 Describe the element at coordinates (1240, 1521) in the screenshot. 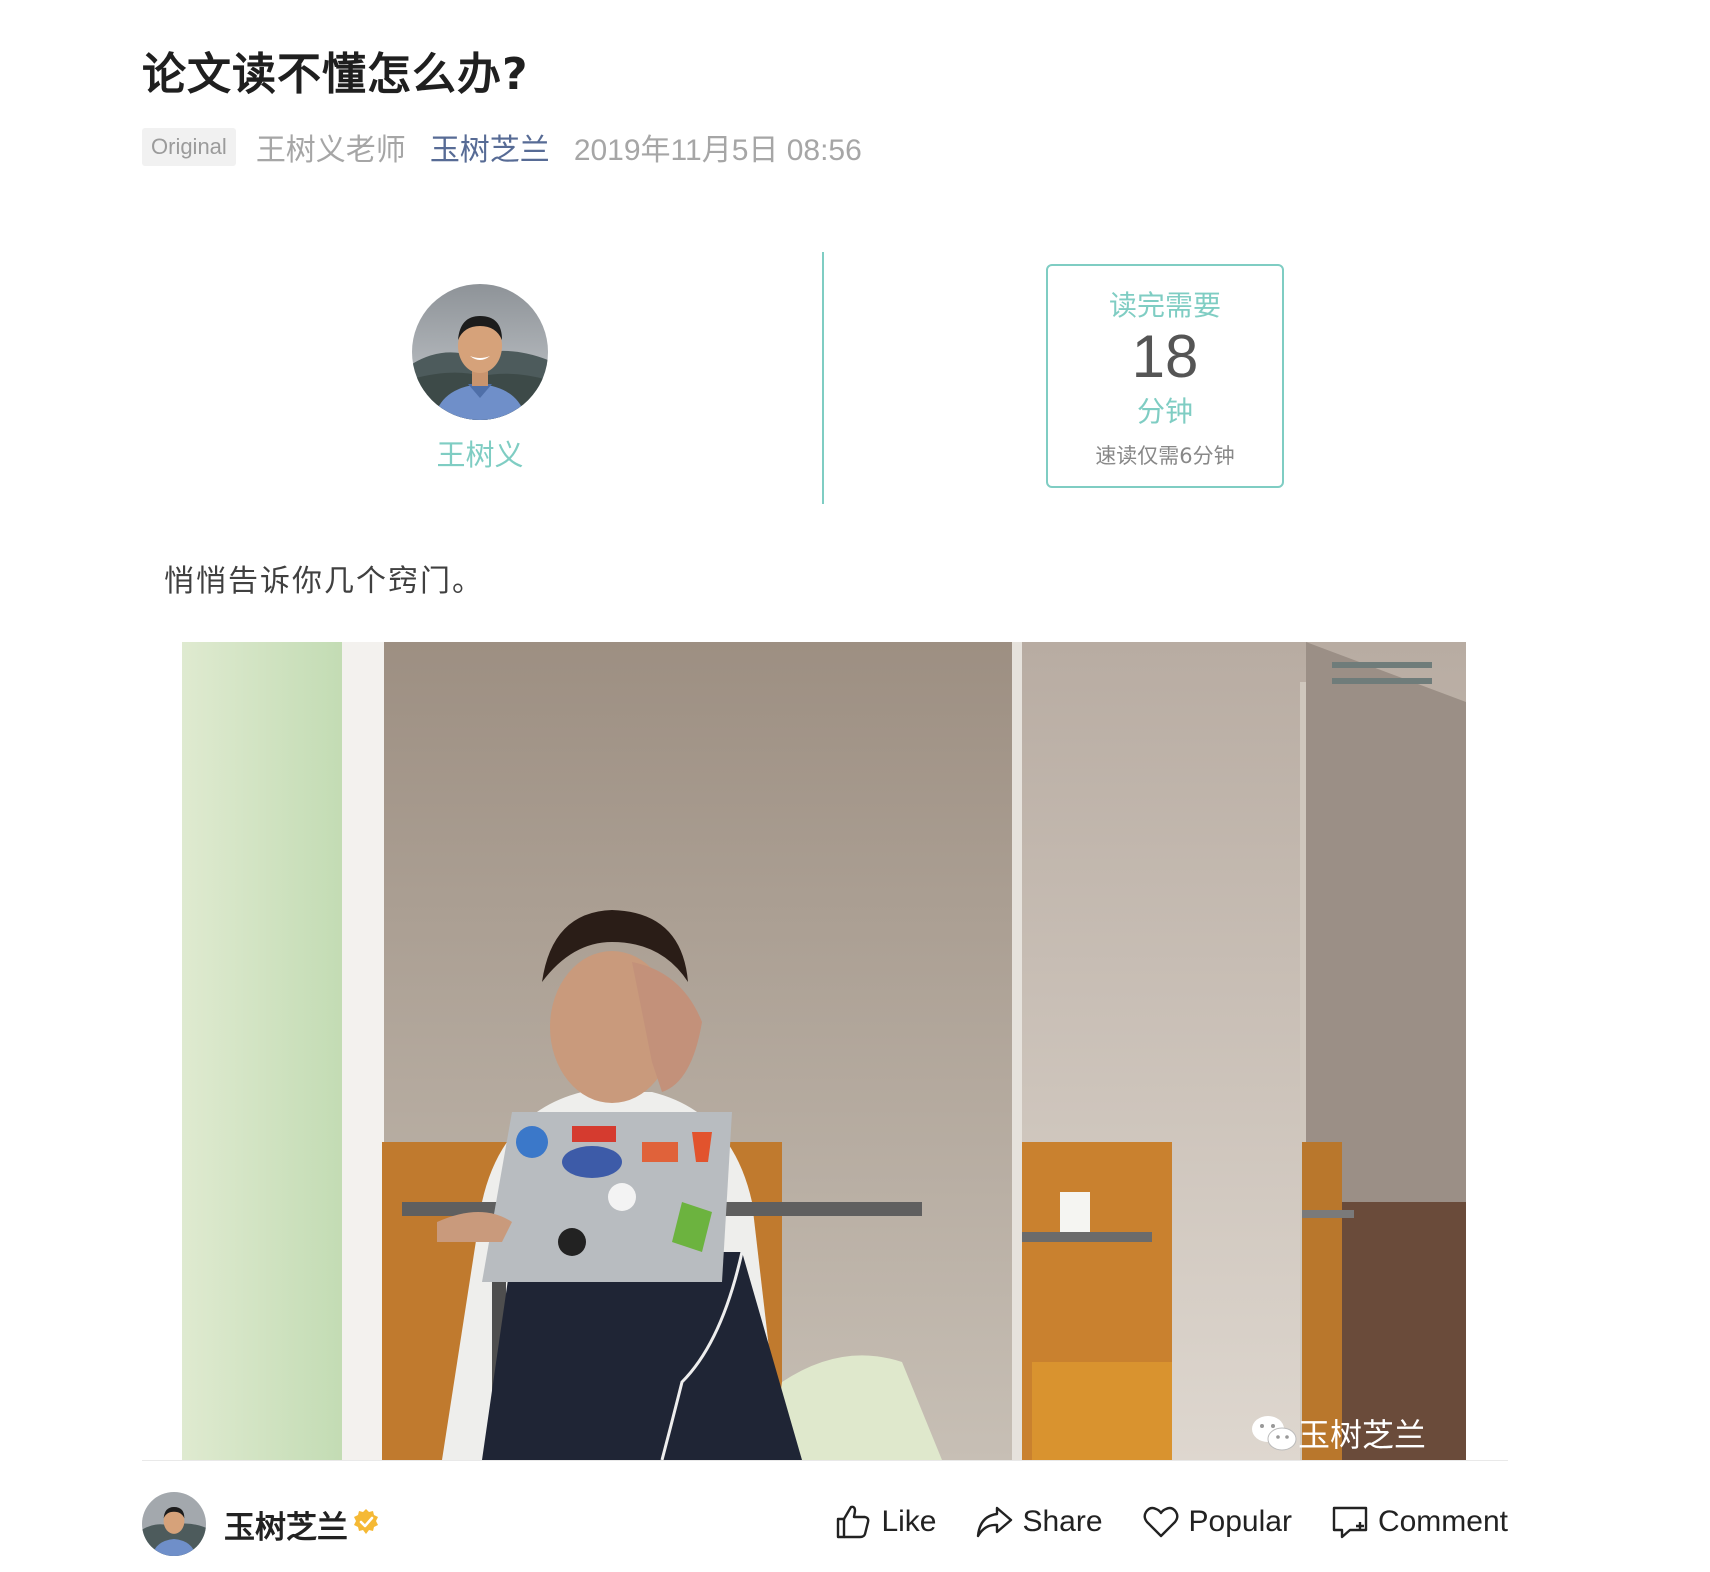

I see `popular-label: Popular` at that location.